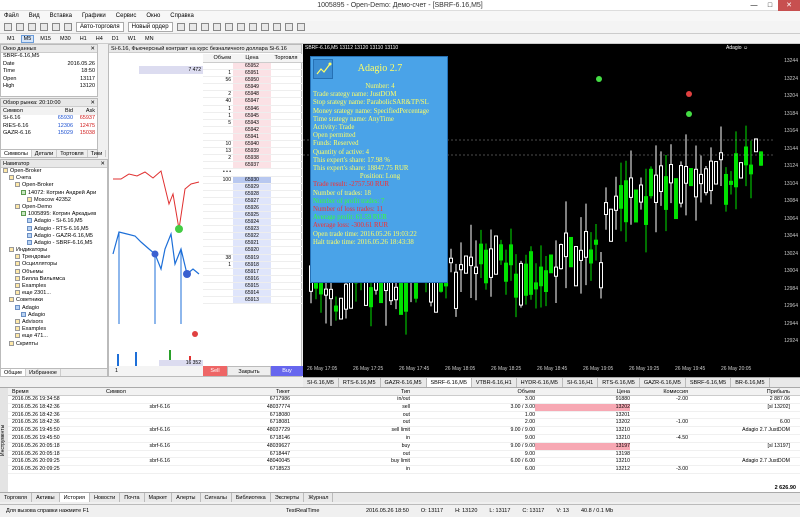 The width and height of the screenshot is (800, 517). Describe the element at coordinates (251, 497) in the screenshot. I see `toolbox-tab: Библиотека` at that location.